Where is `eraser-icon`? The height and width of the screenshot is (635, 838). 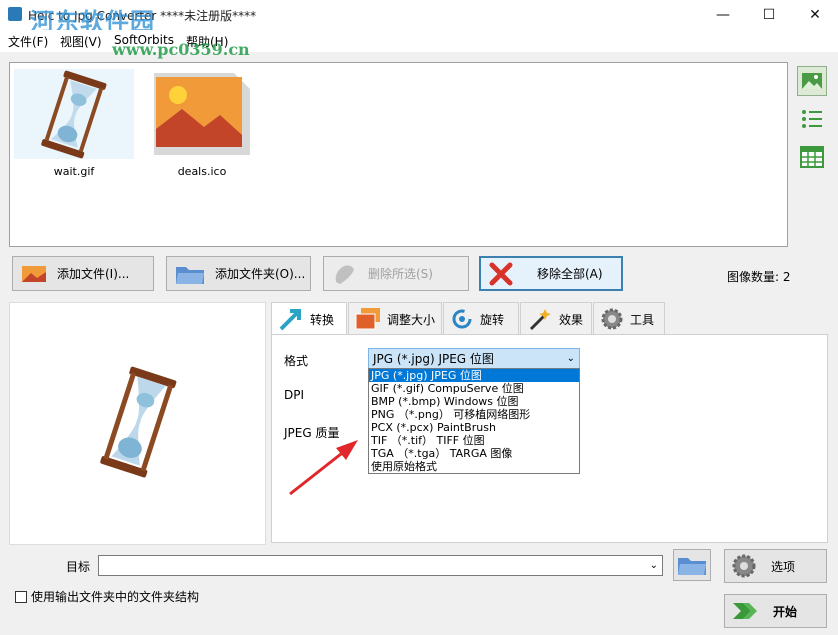
eraser-icon is located at coordinates (344, 274).